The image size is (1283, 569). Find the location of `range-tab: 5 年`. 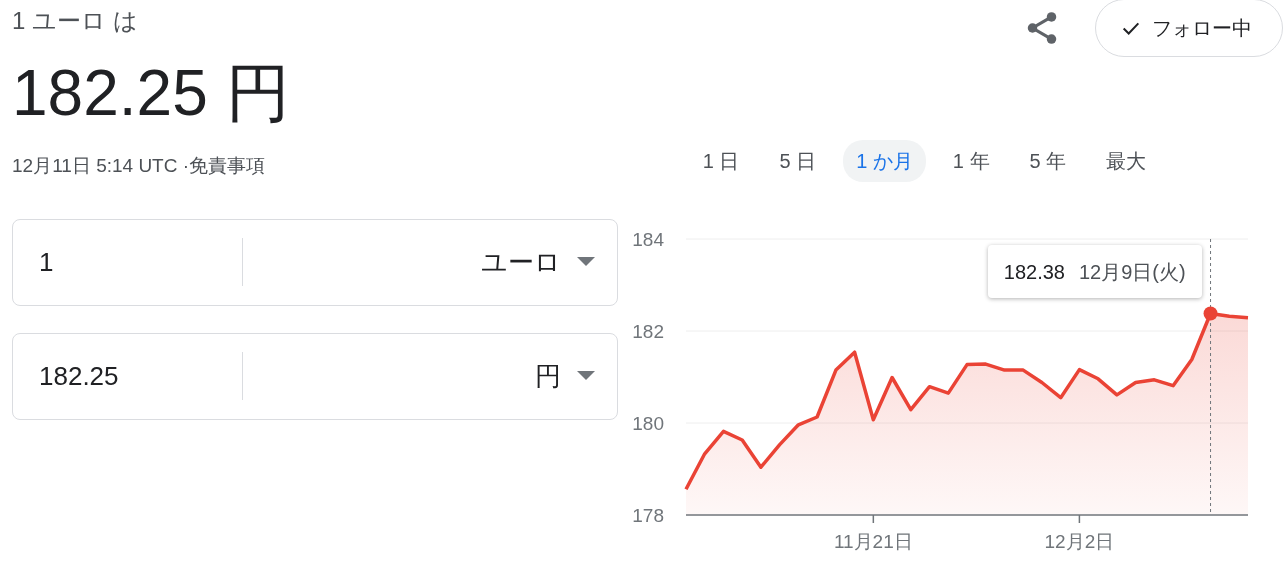

range-tab: 5 年 is located at coordinates (1048, 161).